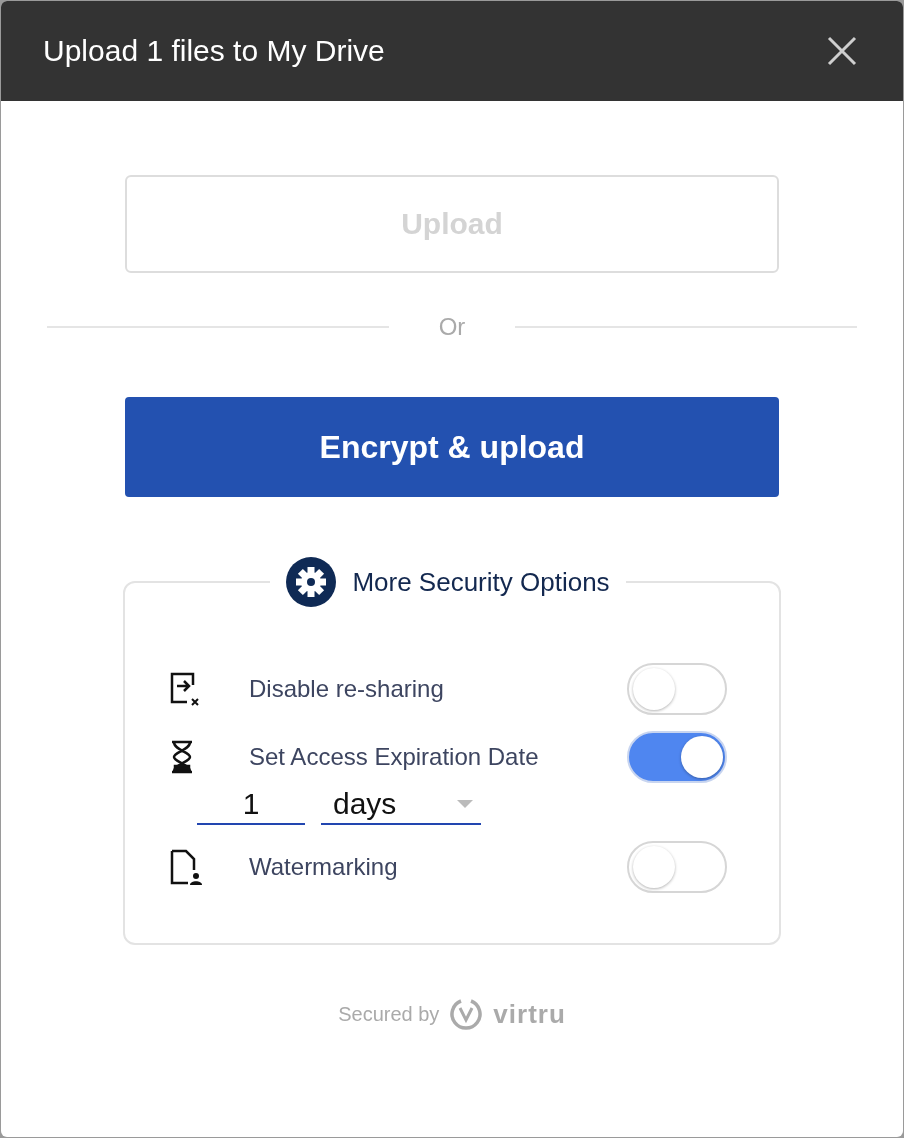 This screenshot has width=904, height=1138. Describe the element at coordinates (214, 51) in the screenshot. I see `dialog-title: Upload 1 files to My Drive` at that location.